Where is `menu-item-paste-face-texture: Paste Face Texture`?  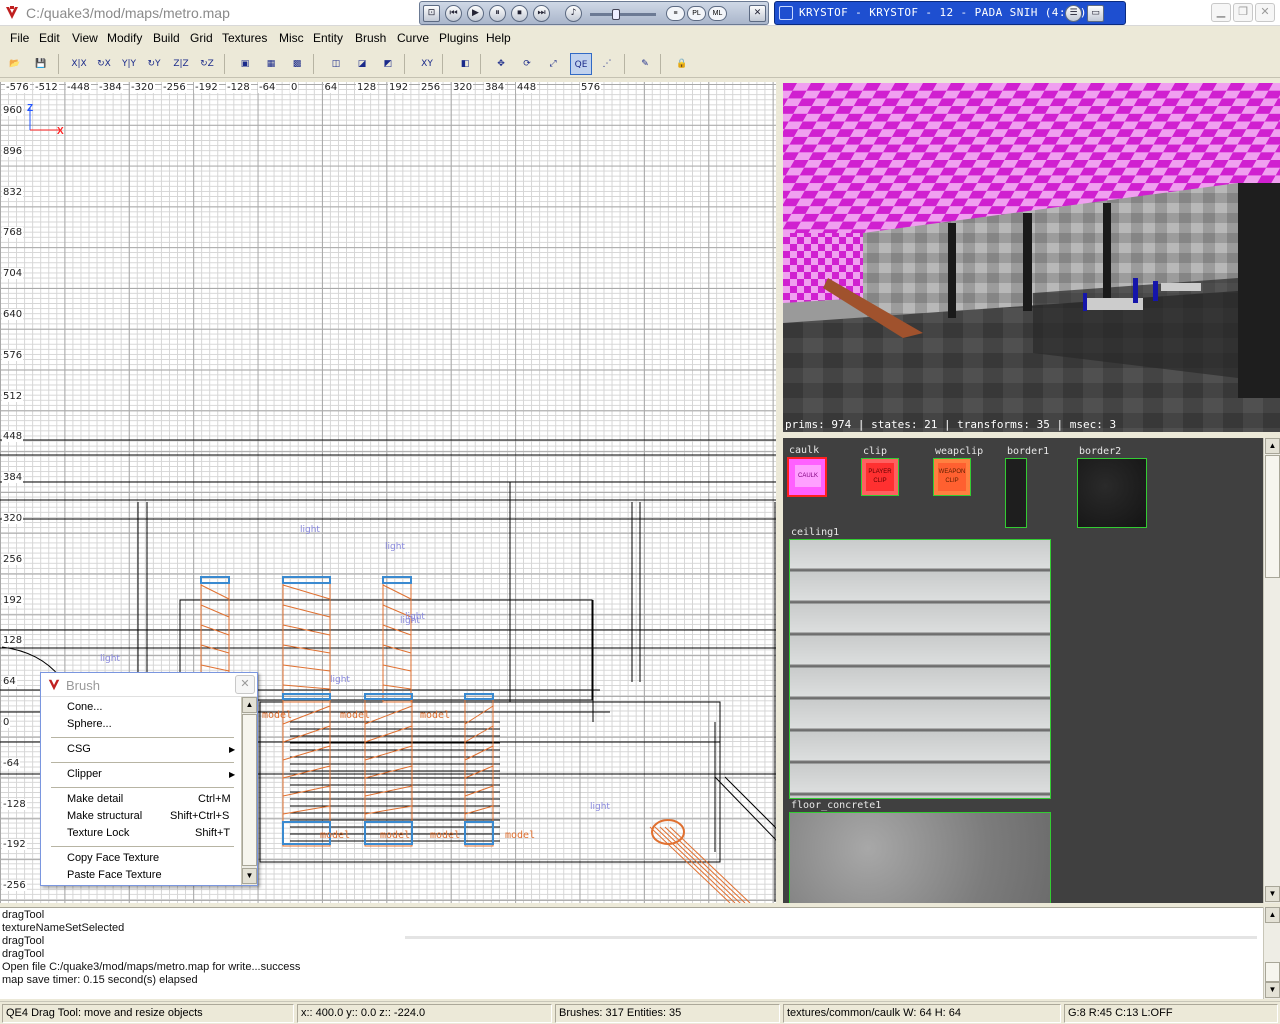 menu-item-paste-face-texture: Paste Face Texture is located at coordinates (114, 875).